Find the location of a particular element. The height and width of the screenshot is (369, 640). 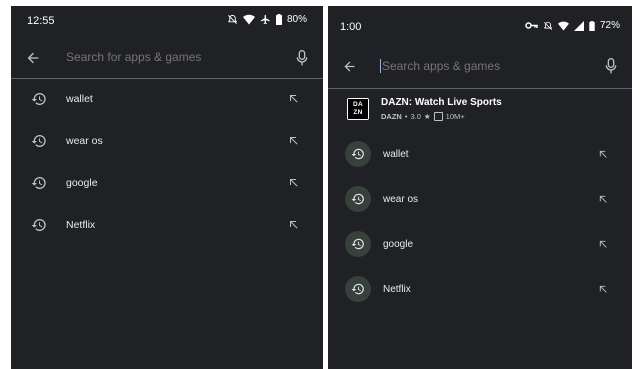

app-publisher: DAZN is located at coordinates (391, 116).